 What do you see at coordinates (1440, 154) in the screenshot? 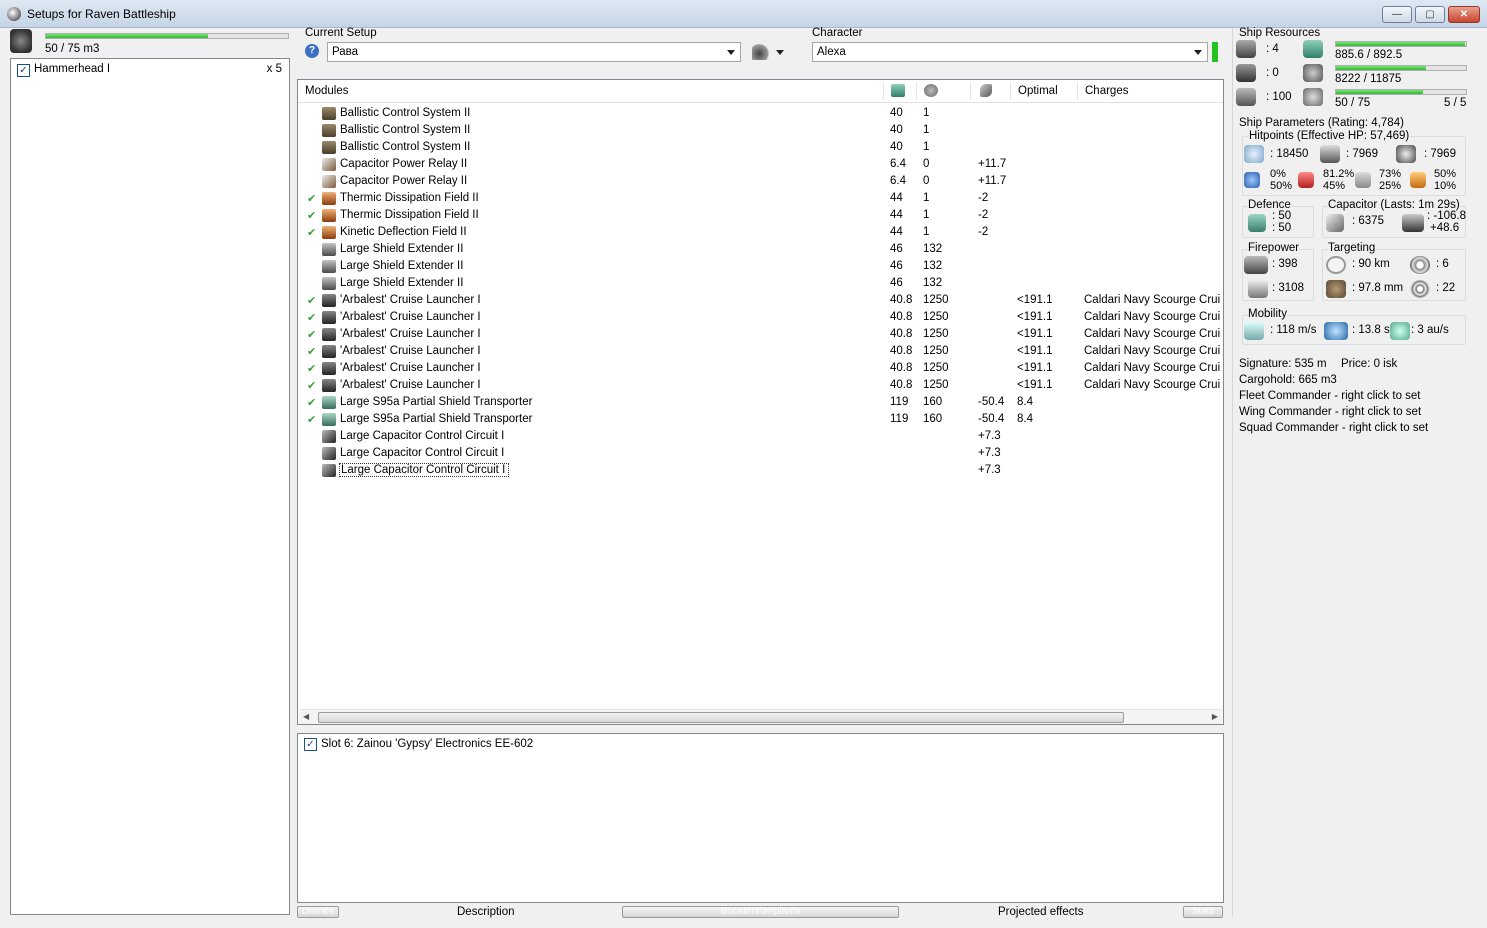
I see `structure-hp: : 7969` at bounding box center [1440, 154].